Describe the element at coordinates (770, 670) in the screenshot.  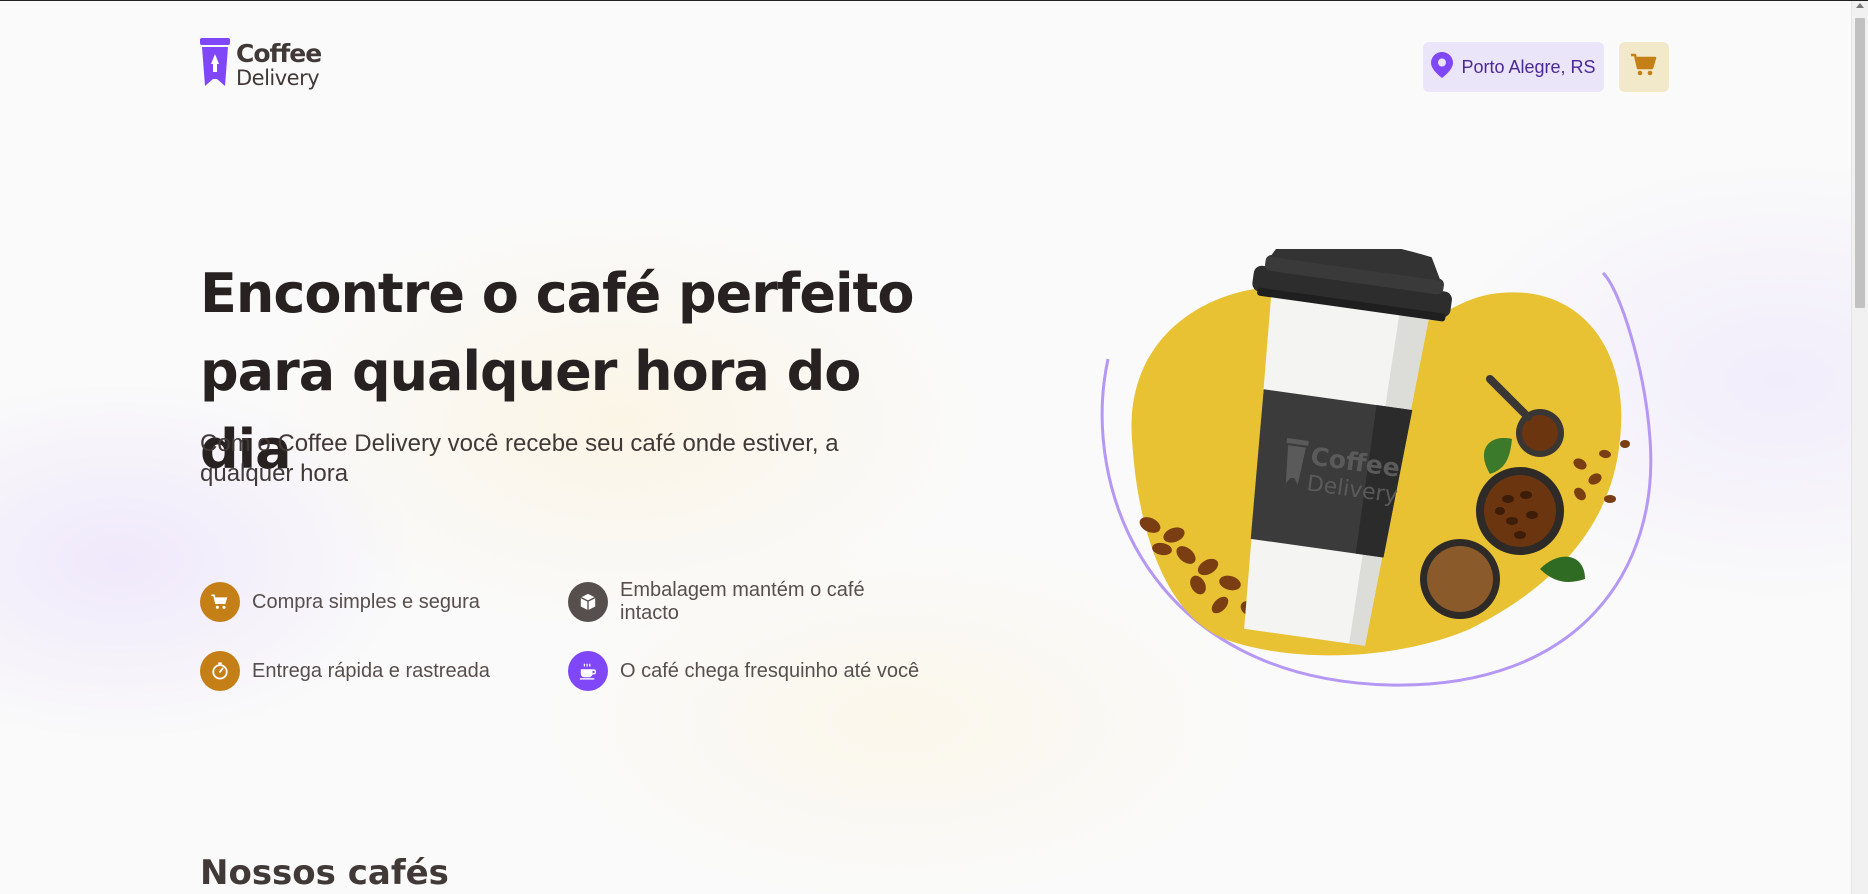
I see `feature-label: O café chega fresquinho até você` at that location.